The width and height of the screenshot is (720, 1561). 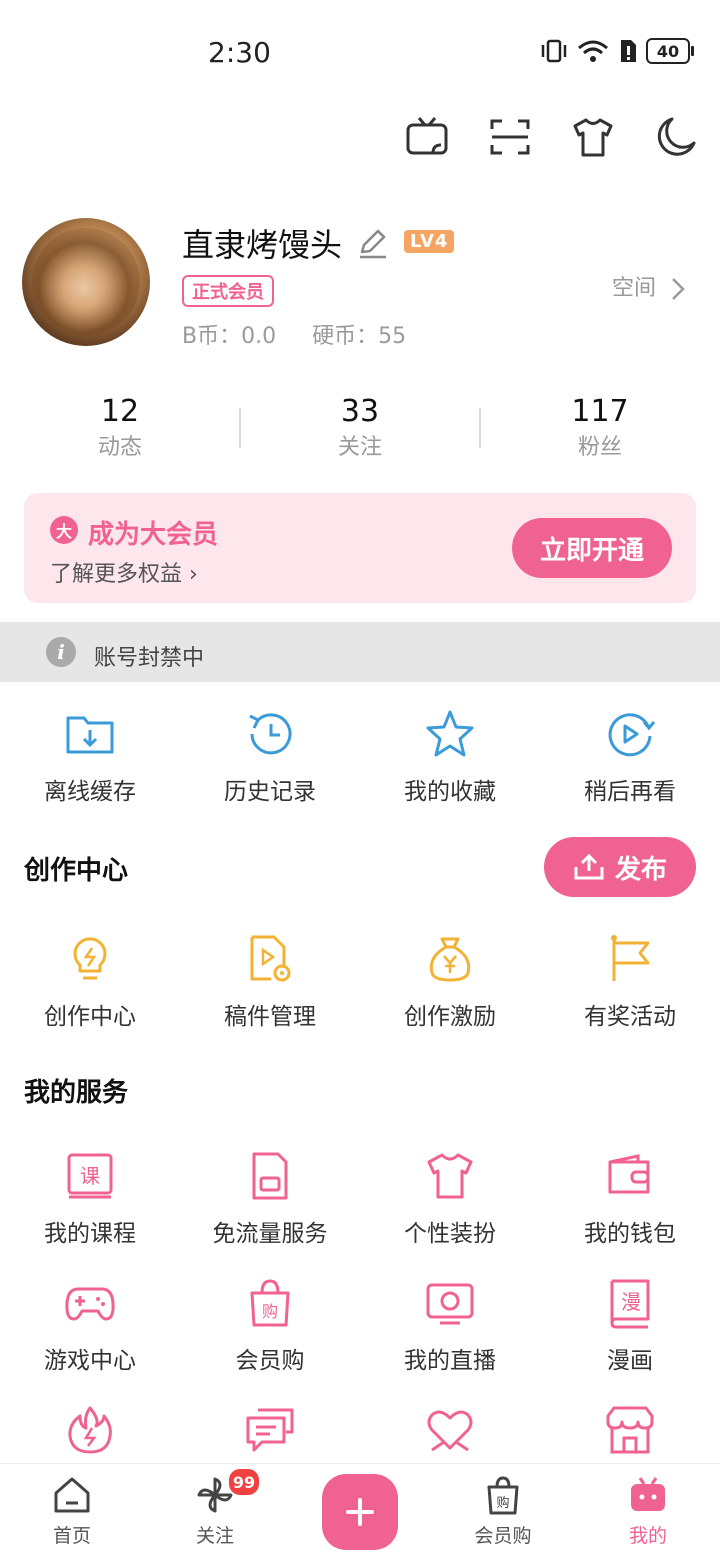 I want to click on publish-button: 发布, so click(x=620, y=867).